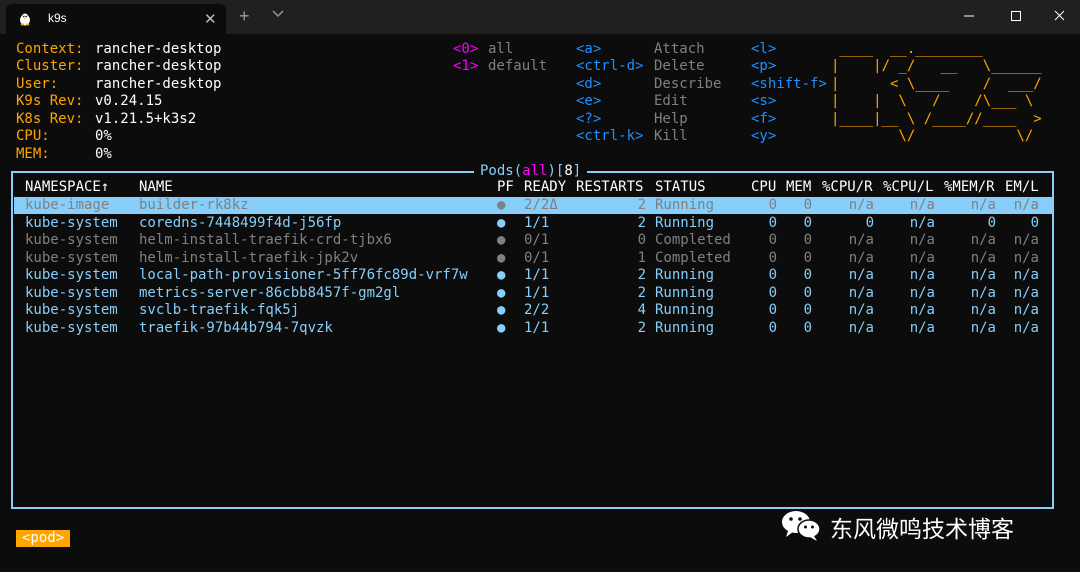 The width and height of the screenshot is (1080, 572). Describe the element at coordinates (501, 171) in the screenshot. I see `title-prefix: Pods(` at that location.